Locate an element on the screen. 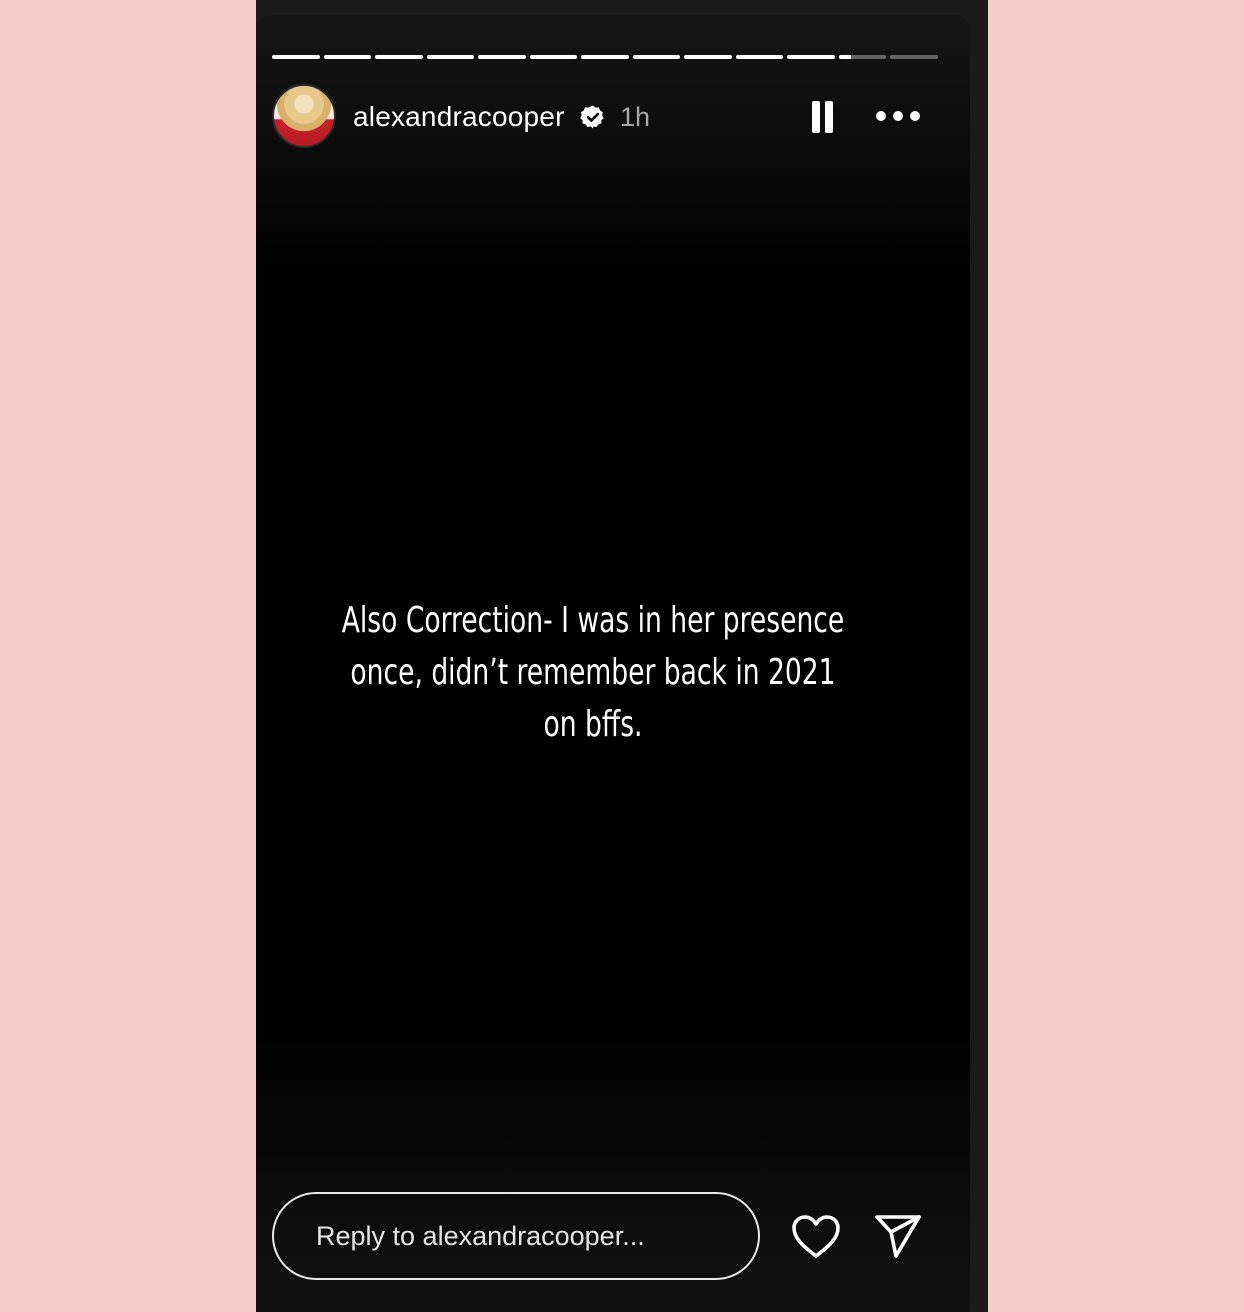  story-progress-bar is located at coordinates (605, 57).